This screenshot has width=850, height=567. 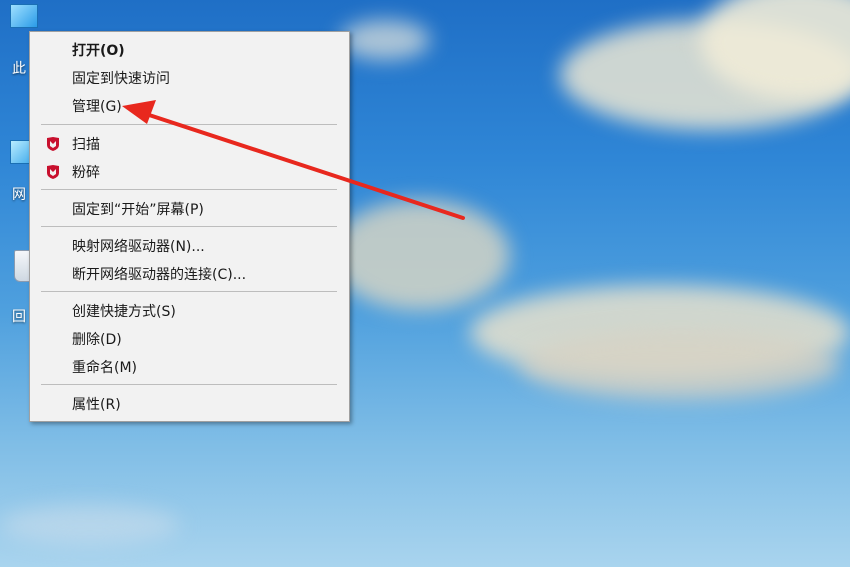 What do you see at coordinates (189, 78) in the screenshot?
I see `menu-item-pin-quick-access: 固定到快速访问` at bounding box center [189, 78].